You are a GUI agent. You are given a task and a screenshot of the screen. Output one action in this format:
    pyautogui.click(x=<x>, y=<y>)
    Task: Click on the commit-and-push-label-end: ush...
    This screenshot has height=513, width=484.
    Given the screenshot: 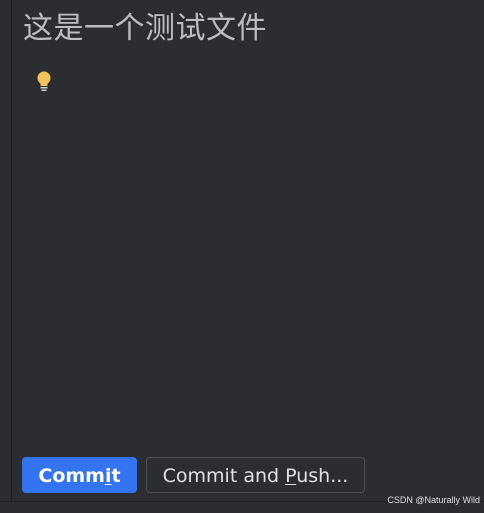 What is the action you would take?
    pyautogui.click(x=322, y=476)
    